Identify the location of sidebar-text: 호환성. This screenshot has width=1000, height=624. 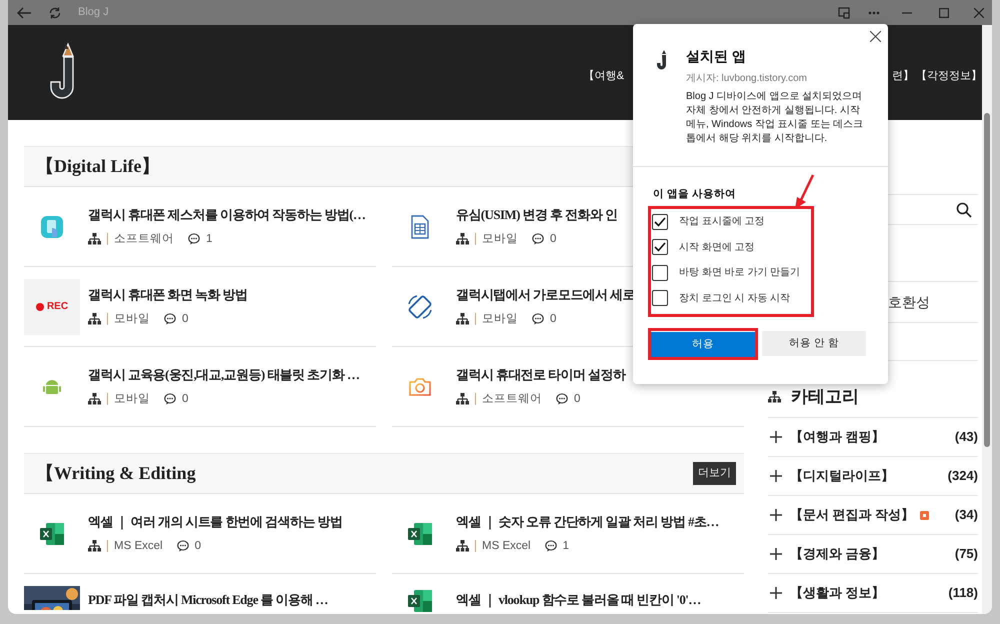
(909, 302).